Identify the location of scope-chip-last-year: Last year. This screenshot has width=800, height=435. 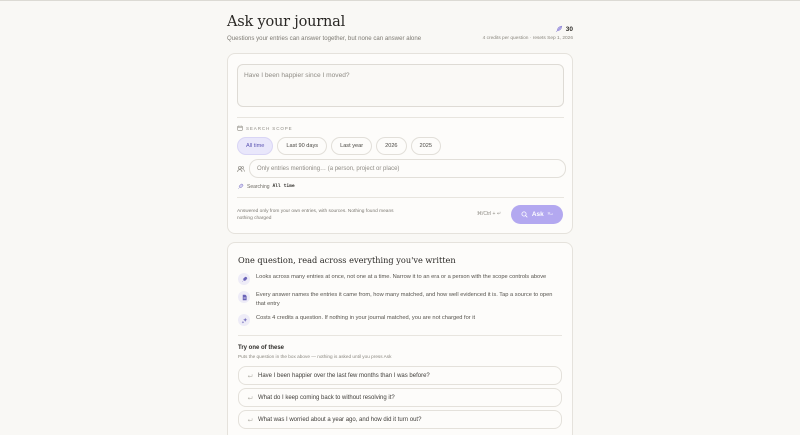
(352, 146).